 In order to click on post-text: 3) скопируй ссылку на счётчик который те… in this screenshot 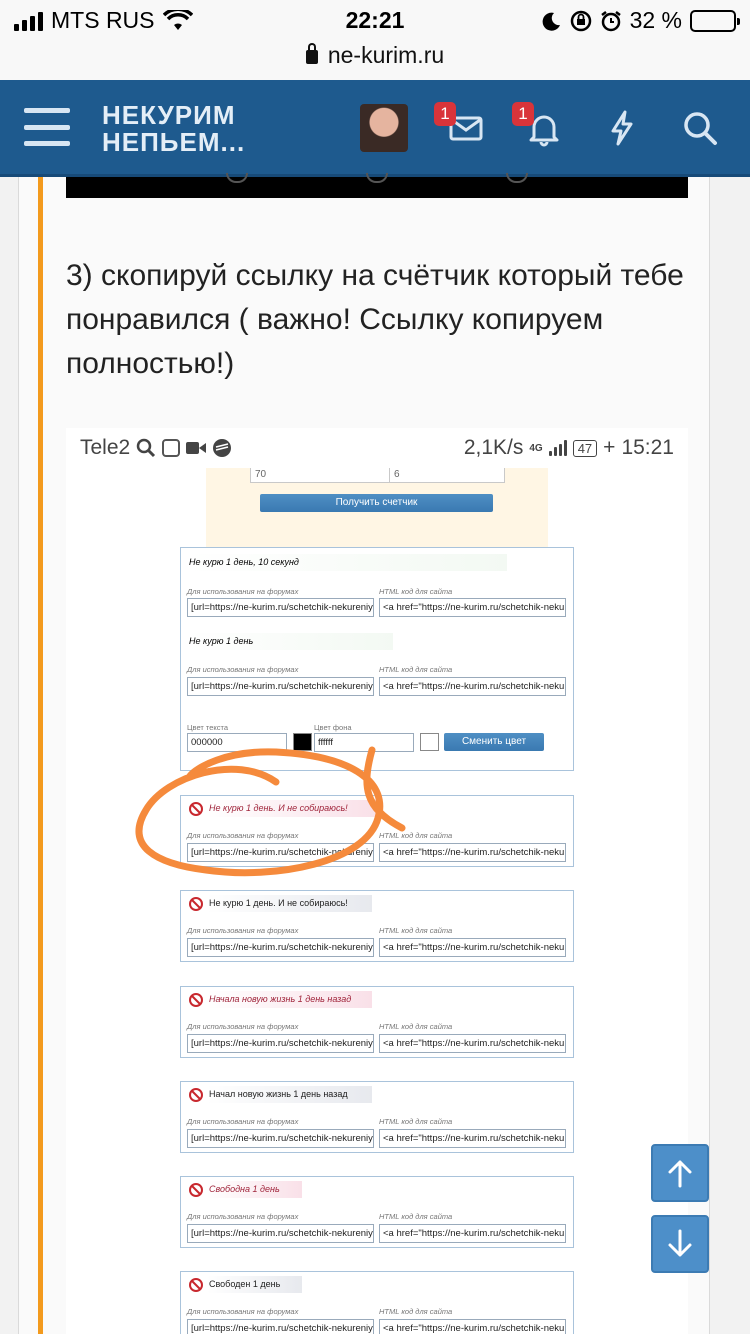, I will do `click(375, 319)`.